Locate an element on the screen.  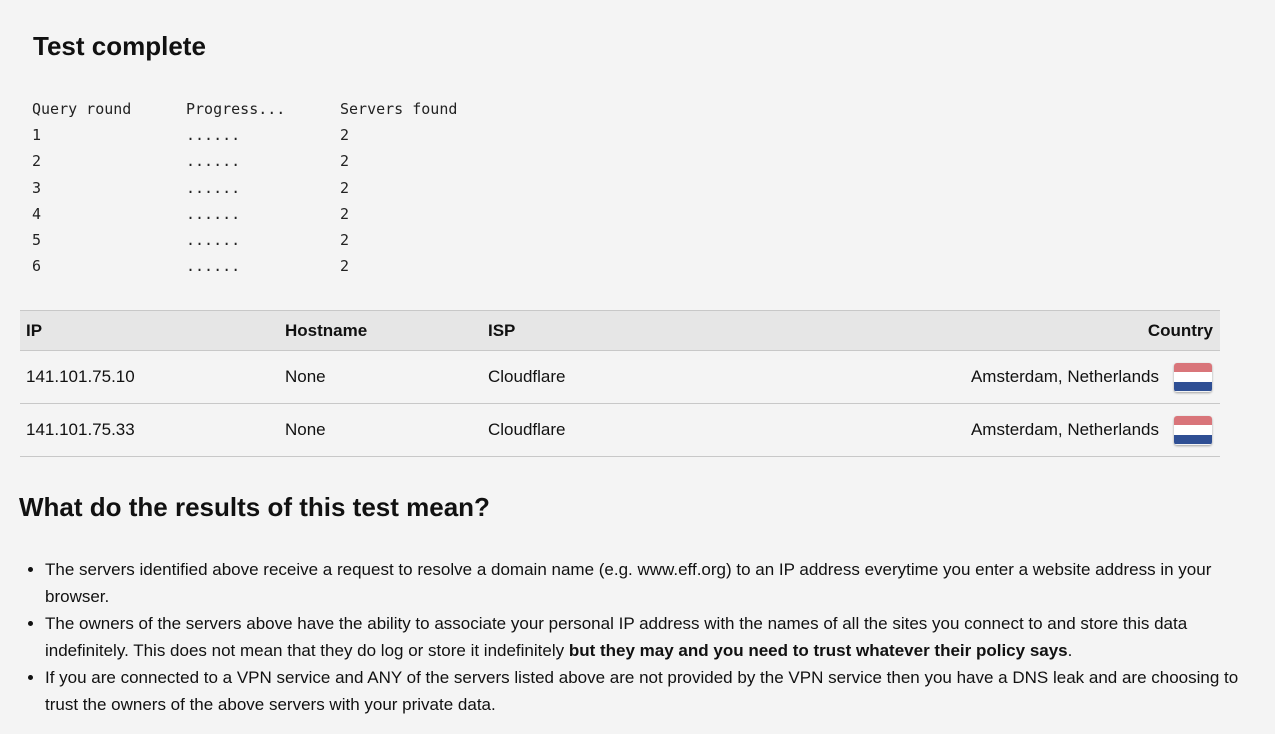
query-row: 3 ...... 2 is located at coordinates (266, 189).